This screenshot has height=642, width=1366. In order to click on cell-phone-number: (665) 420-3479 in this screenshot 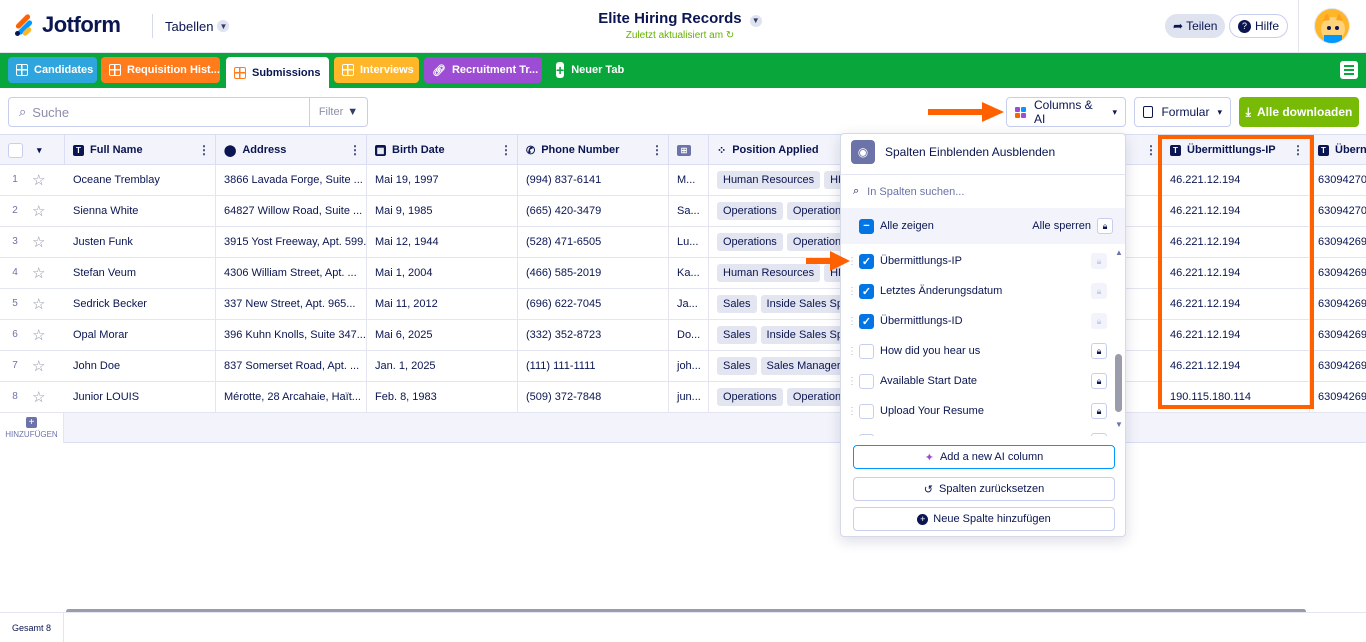, I will do `click(593, 211)`.